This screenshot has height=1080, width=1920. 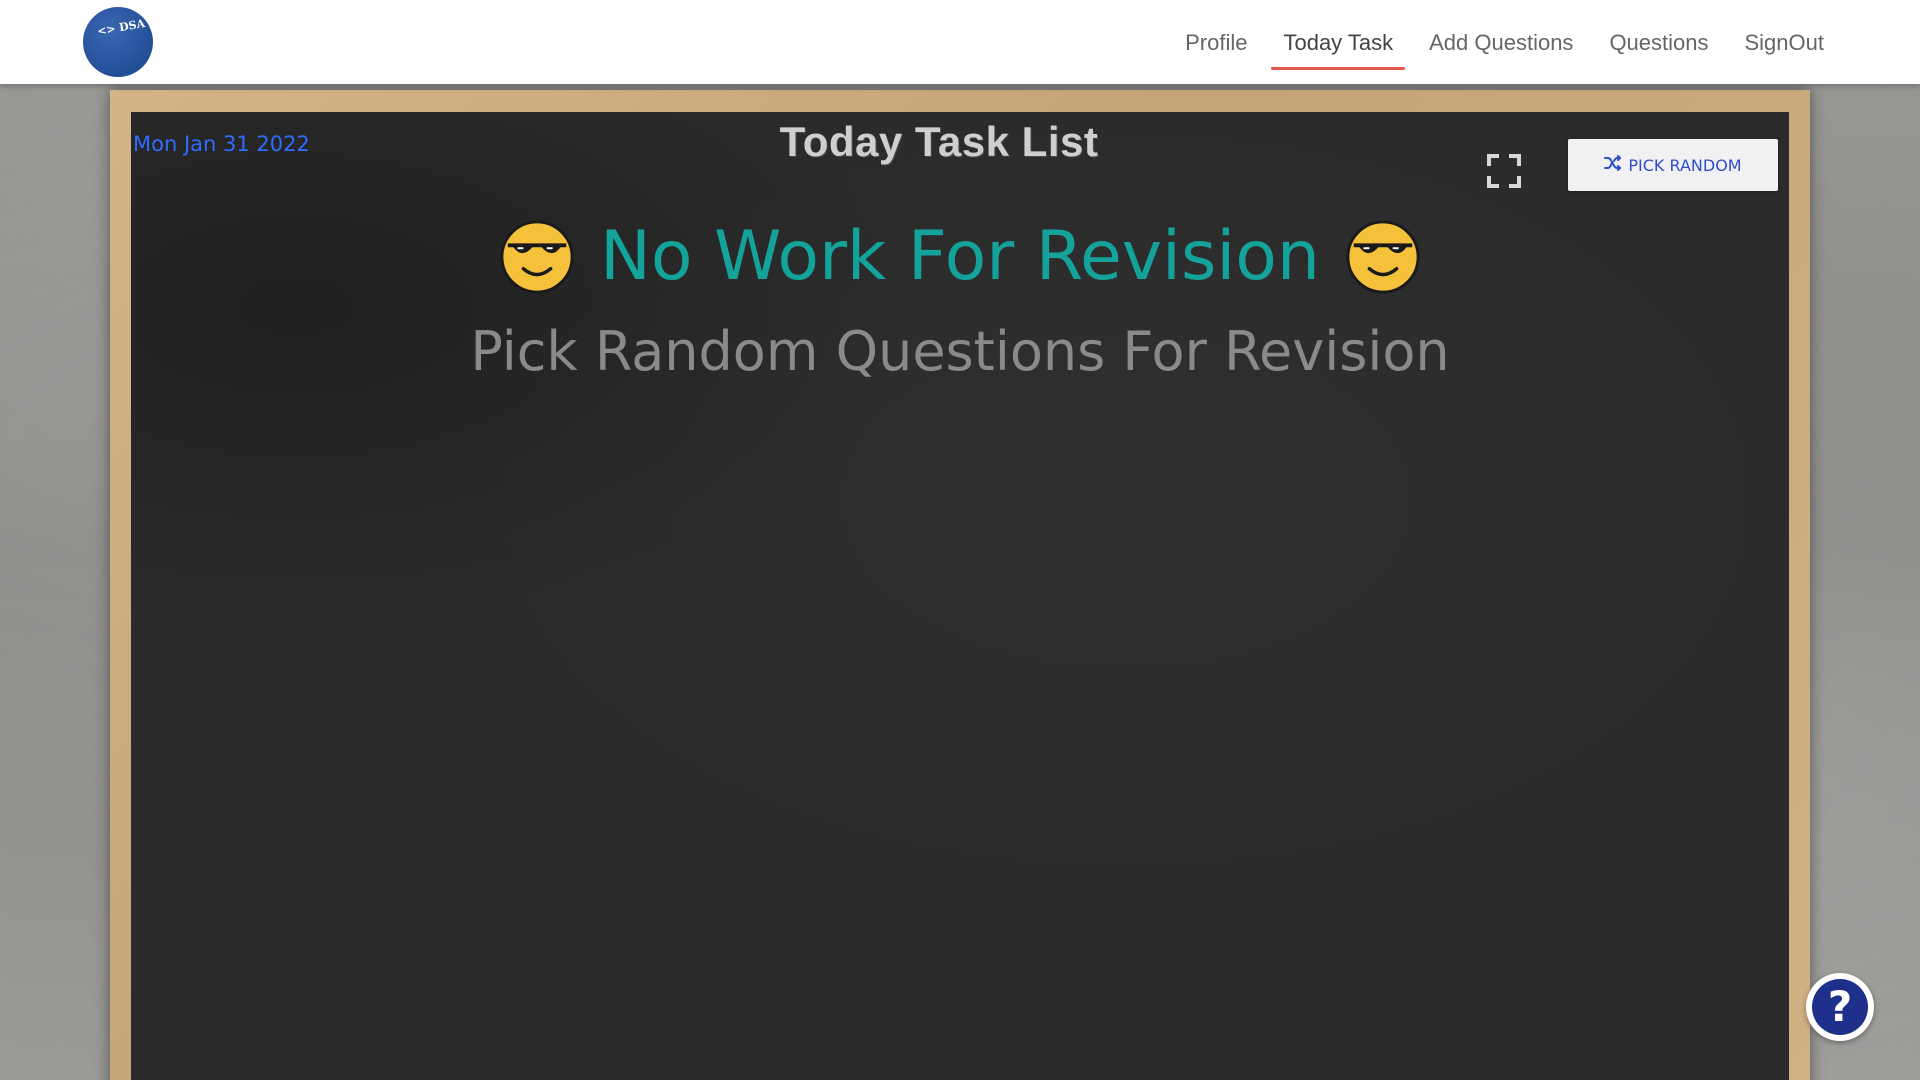 I want to click on logo-text: <> DSA, so click(x=121, y=27).